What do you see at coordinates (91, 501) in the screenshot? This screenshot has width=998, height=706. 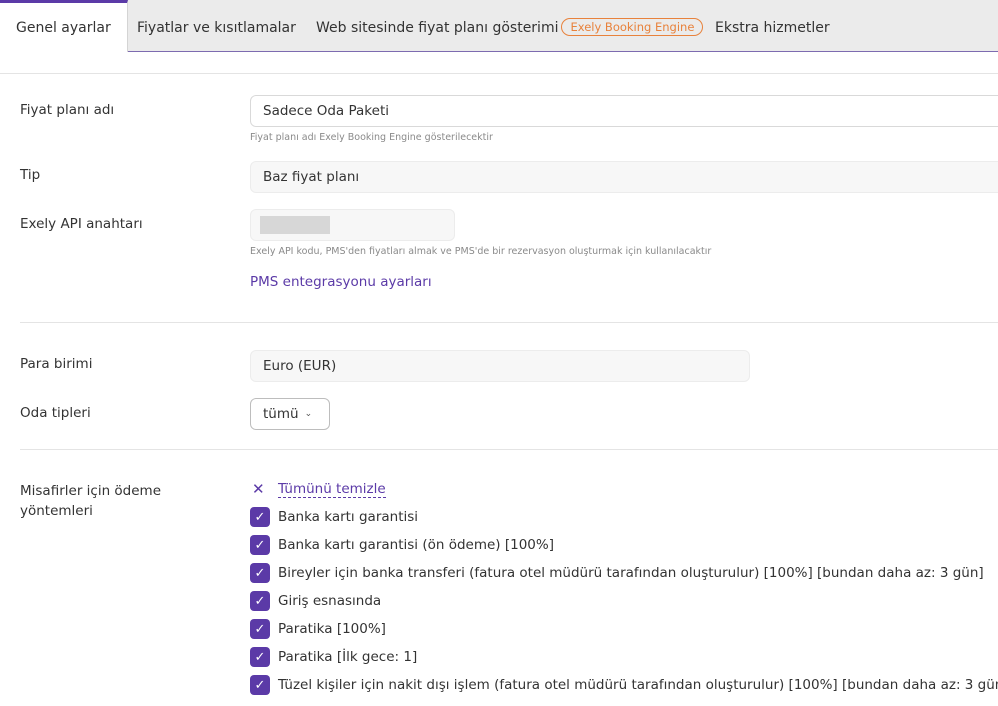 I see `payment-methods-label: Misafirler için ödeme yöntemleri` at bounding box center [91, 501].